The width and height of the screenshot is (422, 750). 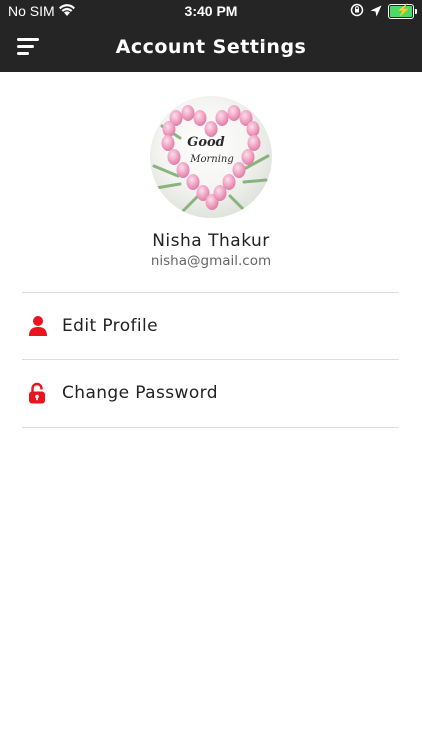 I want to click on status-bar: No SIM 3:40 PM ⚡, so click(x=211, y=12).